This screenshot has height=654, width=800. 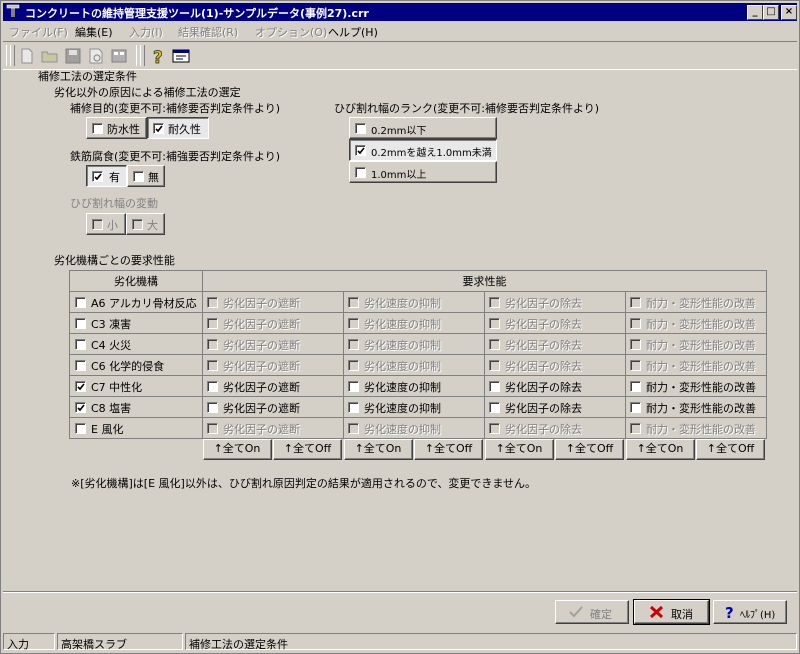 I want to click on rank-option-3: 1.0mm以上, so click(x=423, y=172).